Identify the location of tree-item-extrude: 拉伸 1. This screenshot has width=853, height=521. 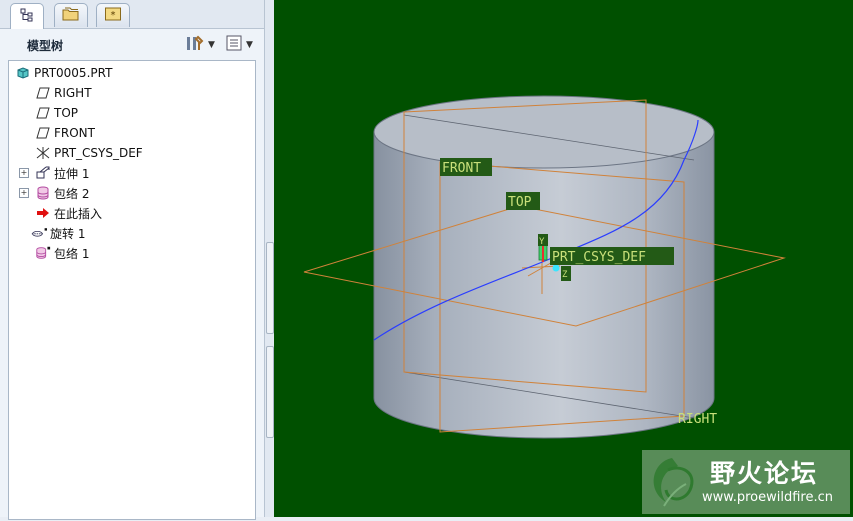
(62, 173).